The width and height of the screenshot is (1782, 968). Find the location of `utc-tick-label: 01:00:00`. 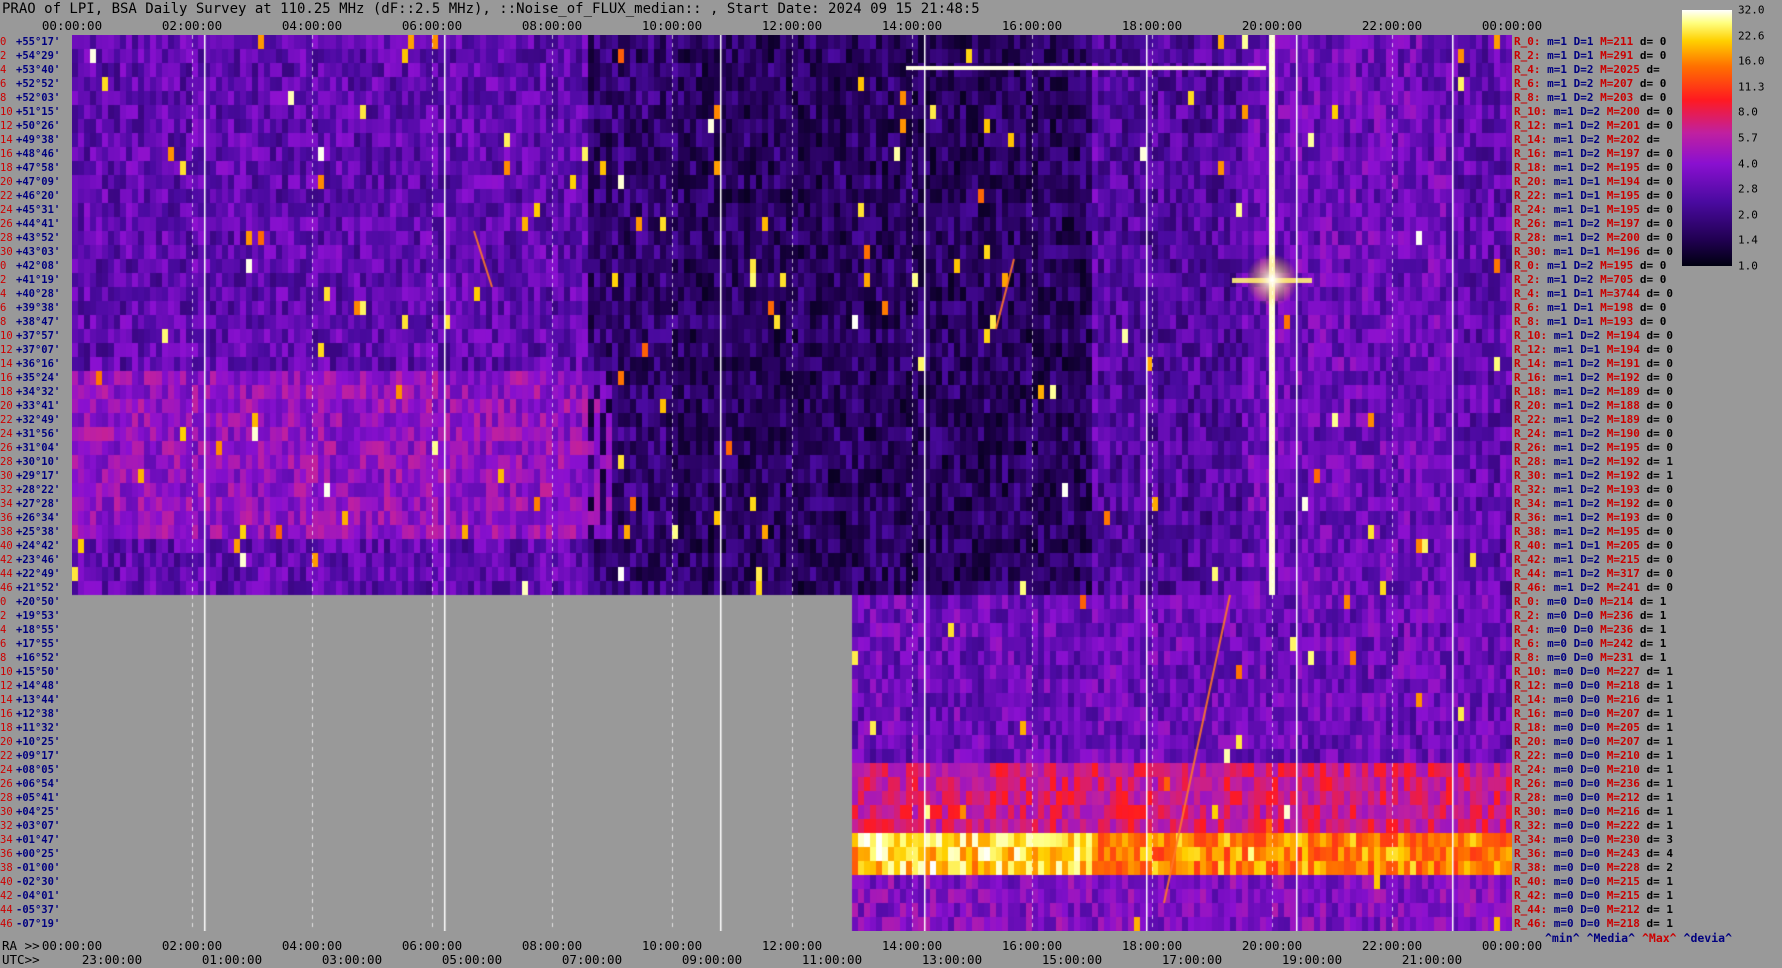

utc-tick-label: 01:00:00 is located at coordinates (232, 959).